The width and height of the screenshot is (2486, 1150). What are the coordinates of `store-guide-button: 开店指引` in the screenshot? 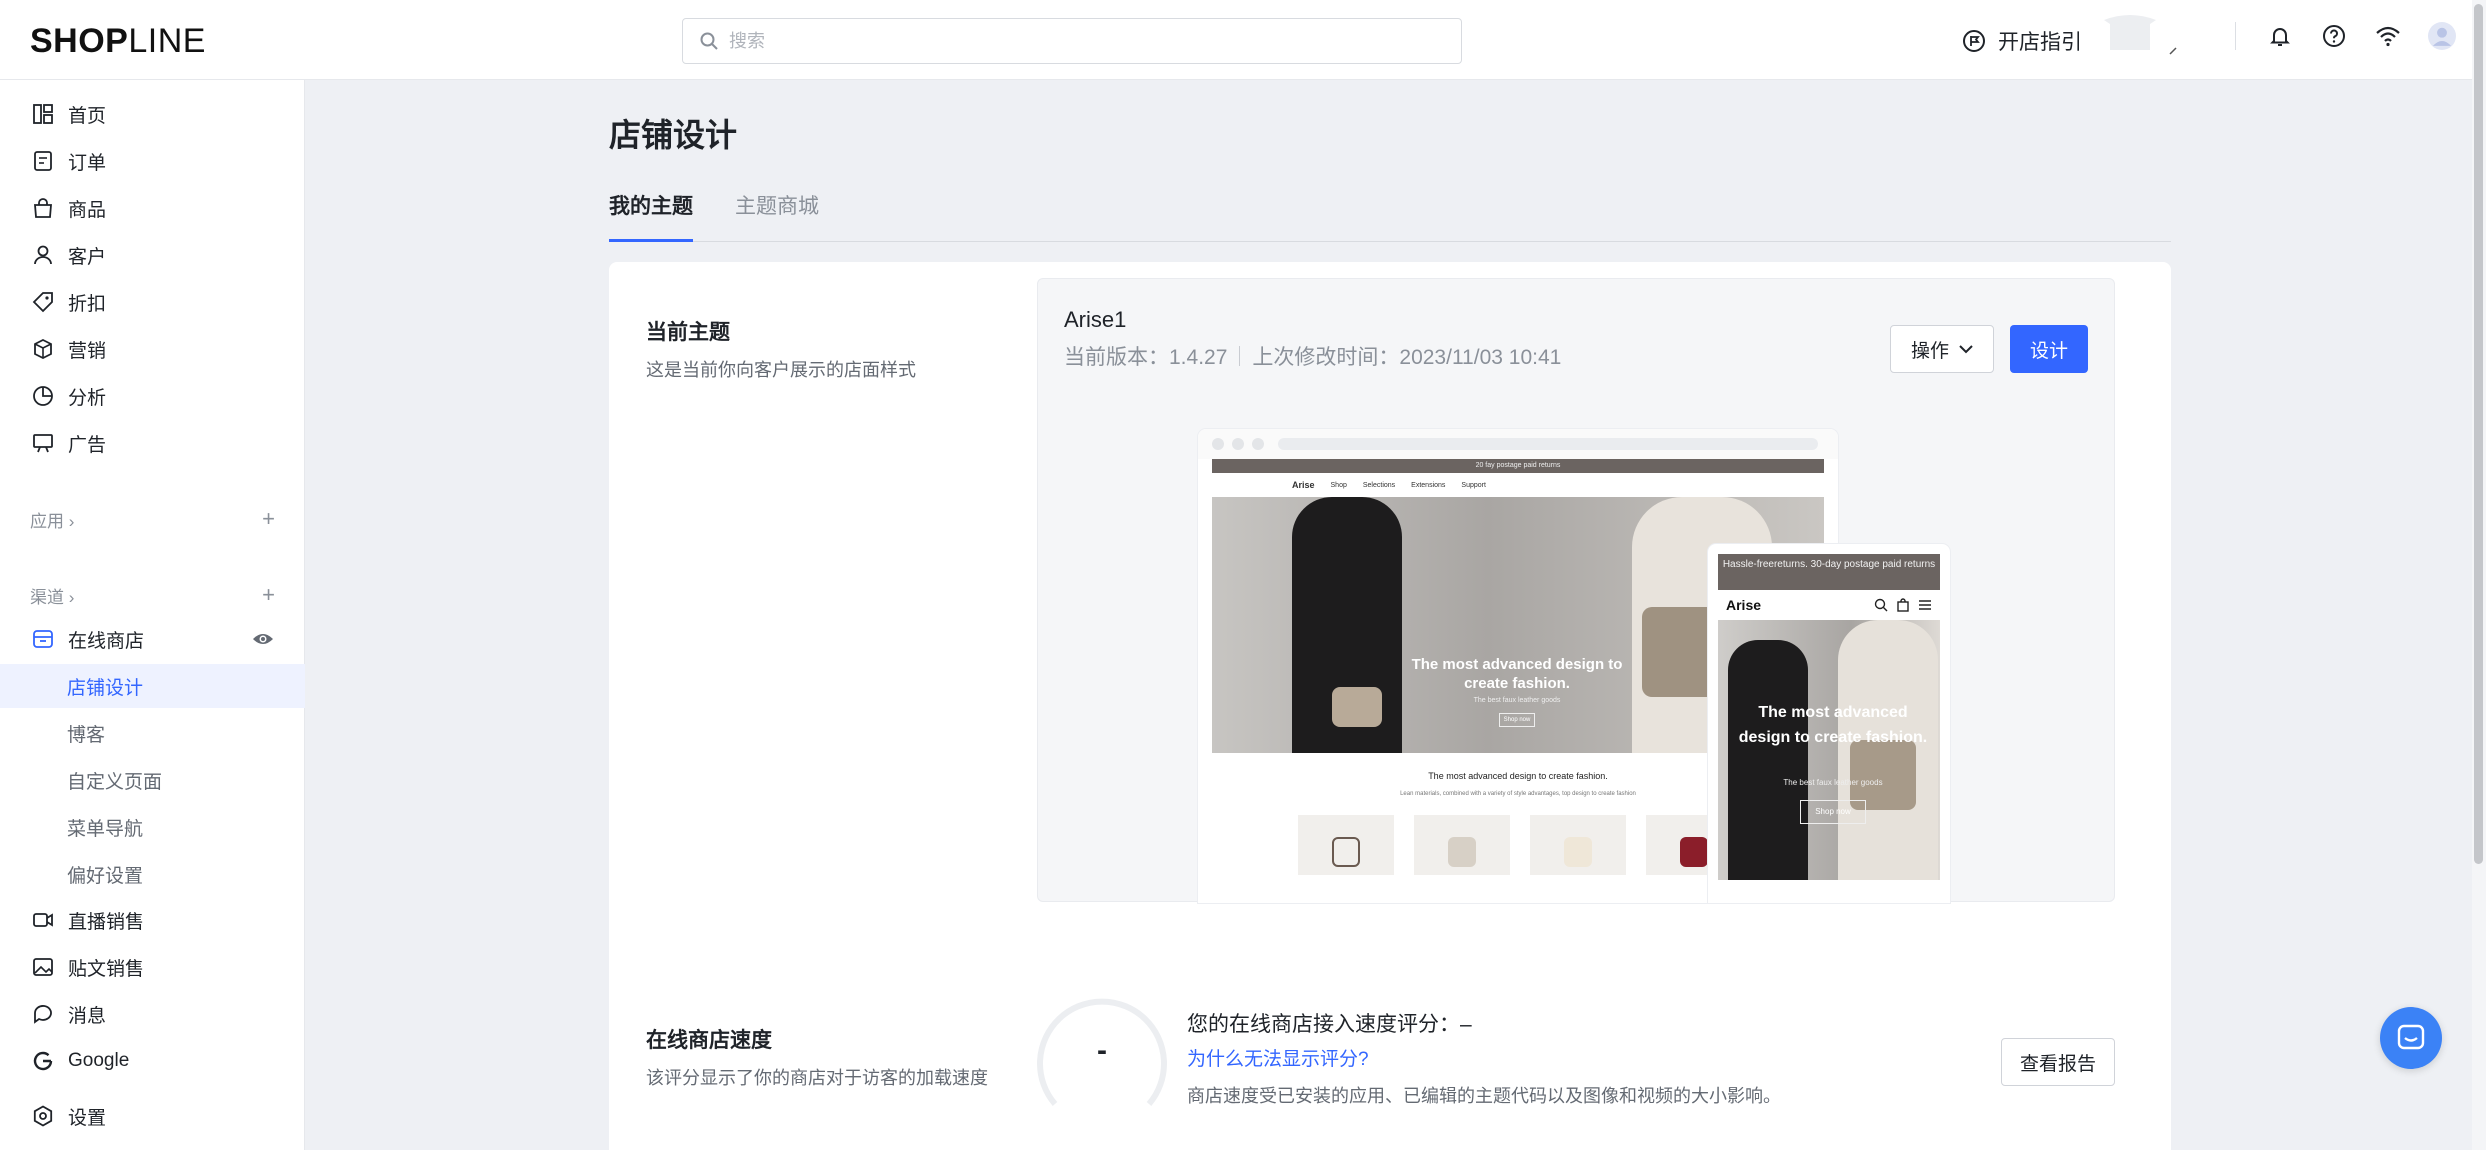 It's located at (2022, 41).